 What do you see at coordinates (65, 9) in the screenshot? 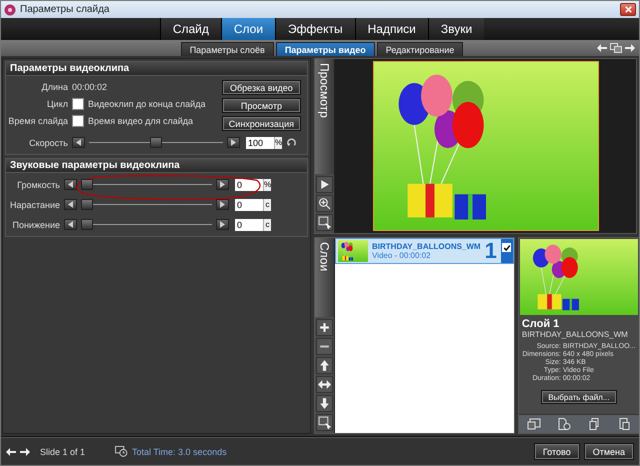
I see `window-title: Параметры слайда` at bounding box center [65, 9].